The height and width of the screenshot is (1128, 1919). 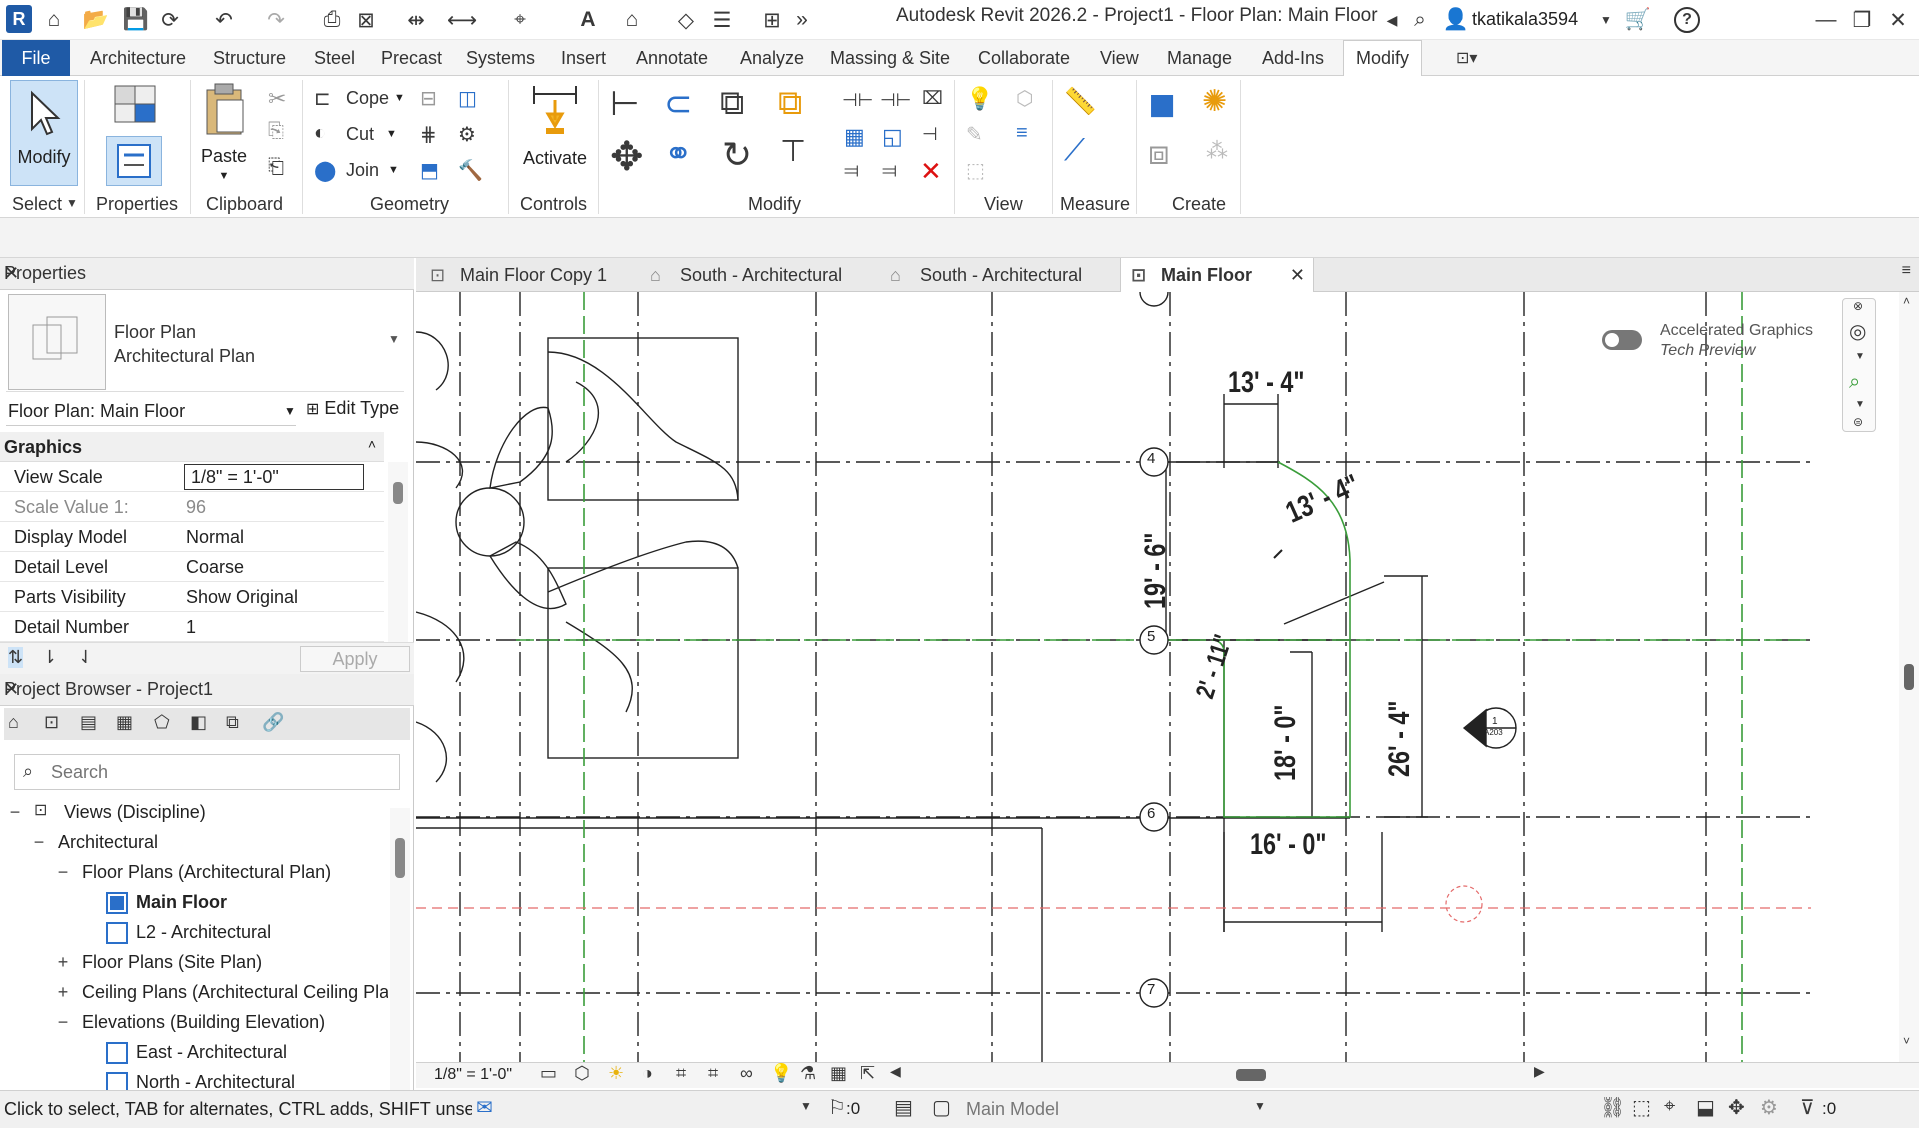 What do you see at coordinates (54, 20) in the screenshot?
I see `home-icon: ⌂` at bounding box center [54, 20].